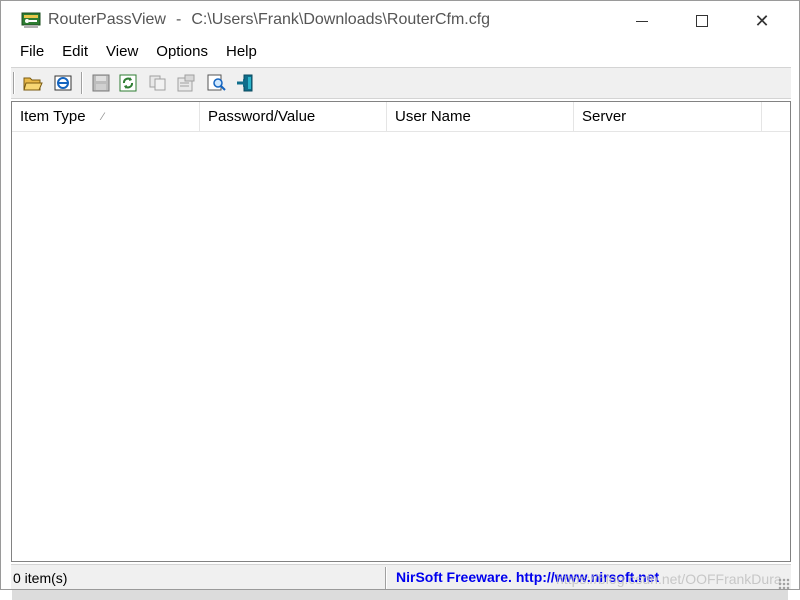  I want to click on maximize-icon, so click(702, 21).